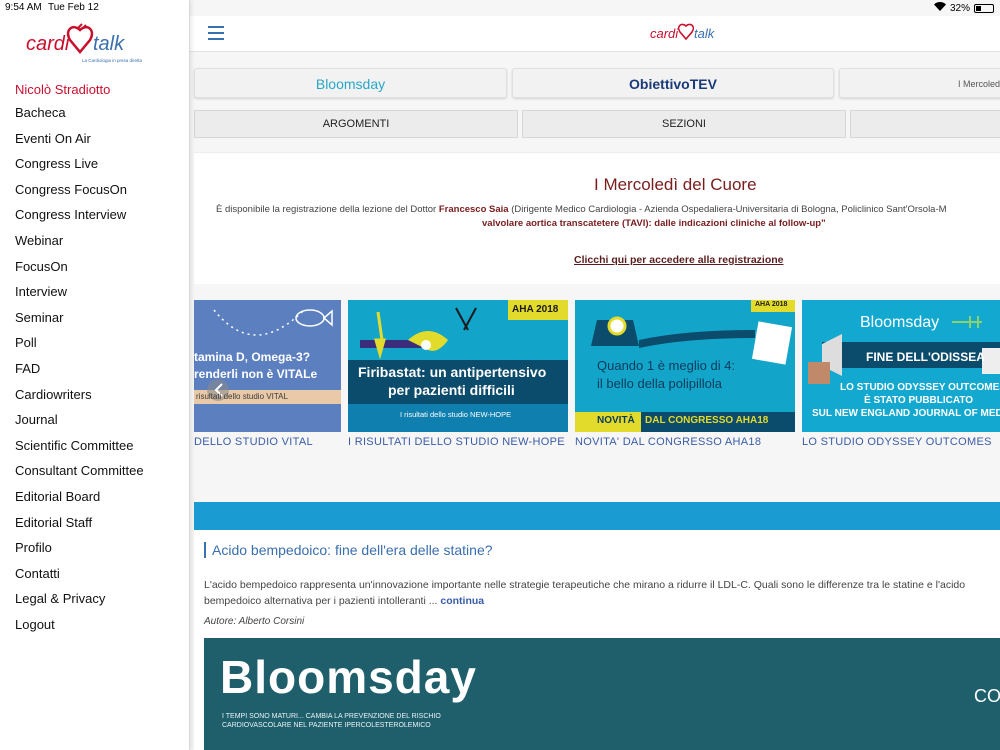 Image resolution: width=1000 pixels, height=750 pixels. I want to click on menu-item-profilo: Profilo, so click(79, 553).